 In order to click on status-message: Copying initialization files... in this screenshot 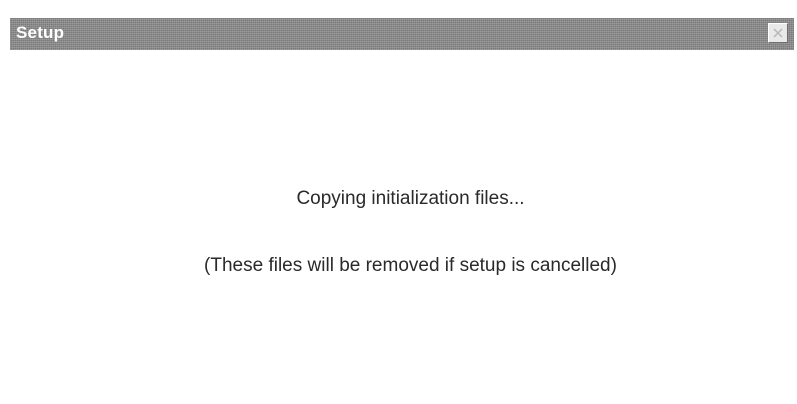, I will do `click(410, 198)`.